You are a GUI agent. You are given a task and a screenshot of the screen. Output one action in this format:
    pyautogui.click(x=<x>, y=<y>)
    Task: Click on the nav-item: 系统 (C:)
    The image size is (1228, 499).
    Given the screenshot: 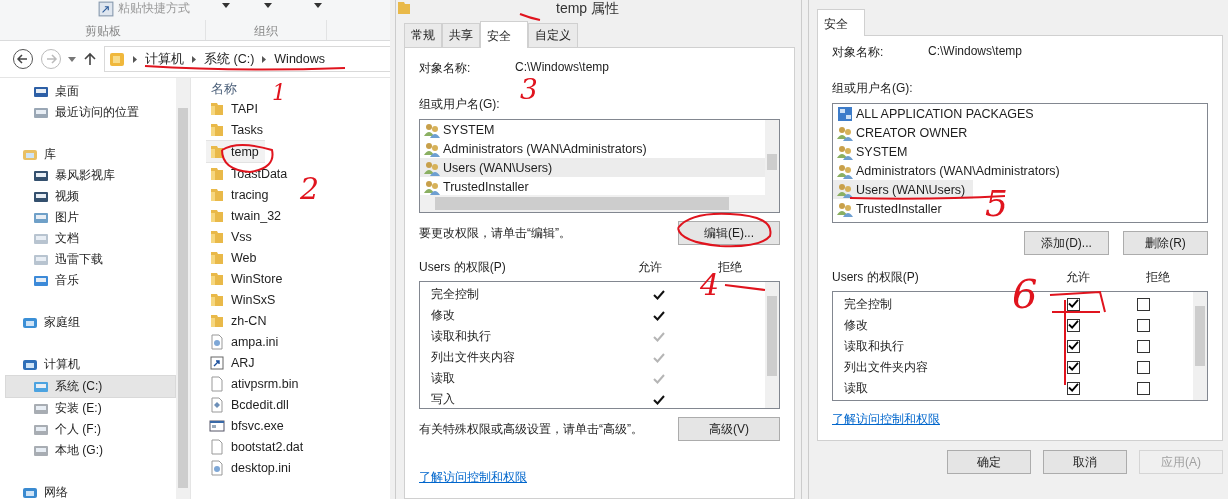 What is the action you would take?
    pyautogui.click(x=90, y=386)
    